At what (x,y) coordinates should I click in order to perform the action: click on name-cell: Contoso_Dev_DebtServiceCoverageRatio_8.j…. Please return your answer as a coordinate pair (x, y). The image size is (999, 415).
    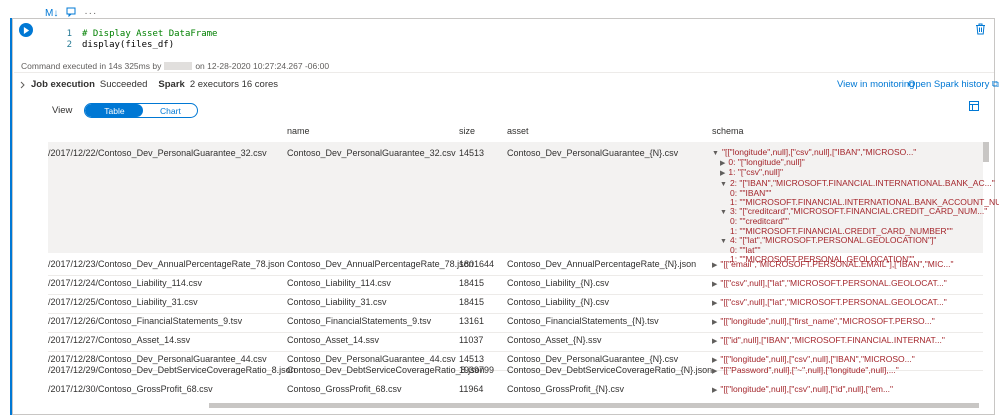
    Looking at the image, I should click on (386, 370).